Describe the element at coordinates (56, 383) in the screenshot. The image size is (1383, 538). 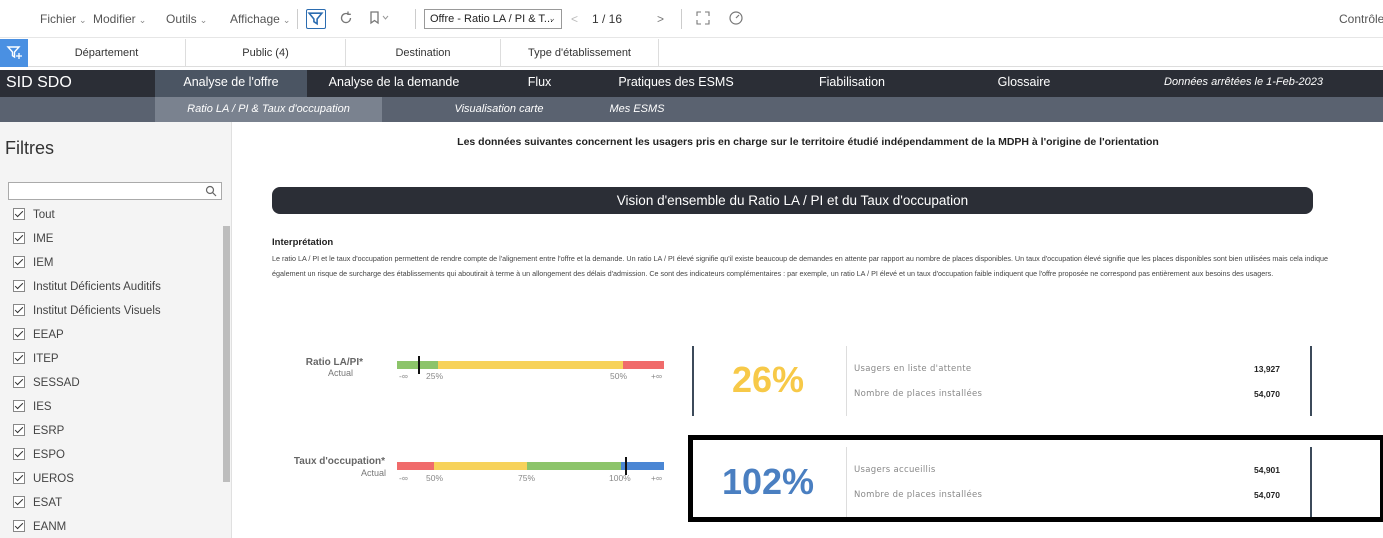
I see `checkbox-label: SESSAD` at that location.